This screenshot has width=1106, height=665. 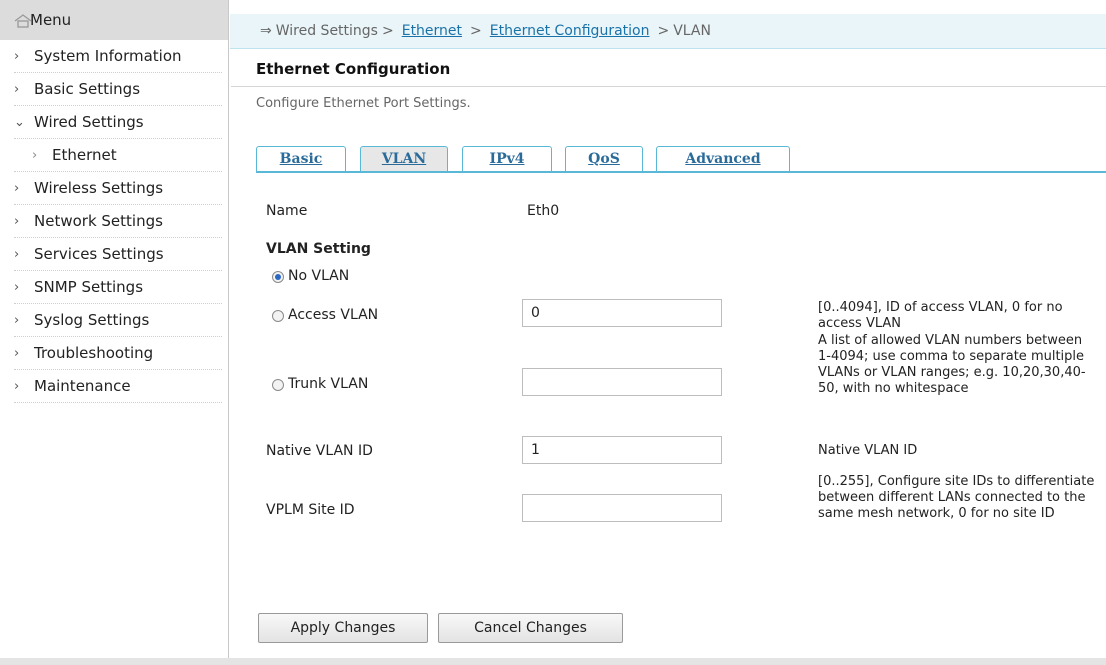 I want to click on home-icon, so click(x=23, y=21).